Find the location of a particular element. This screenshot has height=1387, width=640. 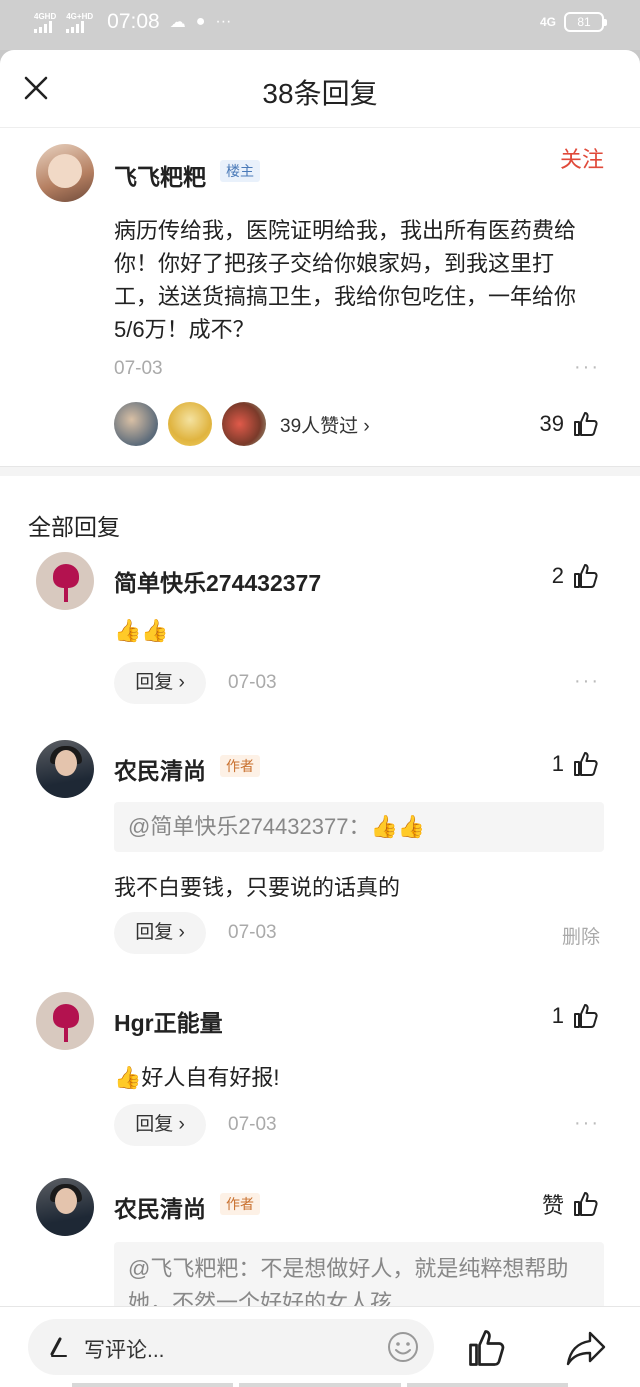

likers-count: 39人赞过 is located at coordinates (319, 426).